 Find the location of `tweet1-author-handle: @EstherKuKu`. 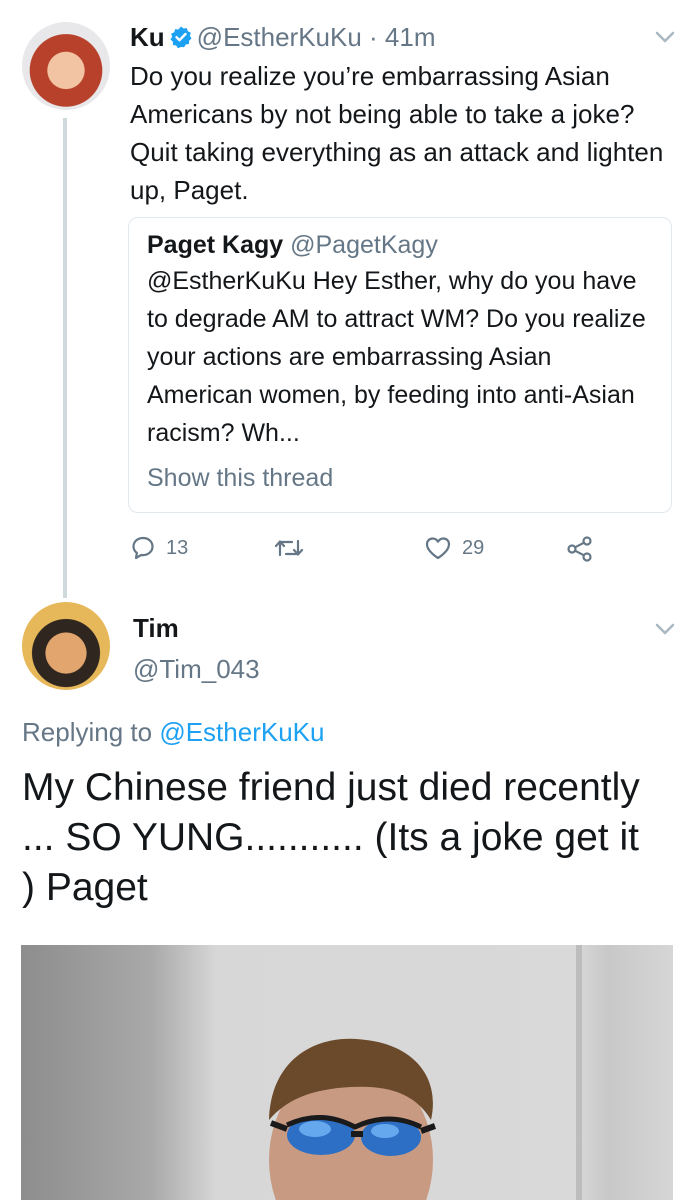

tweet1-author-handle: @EstherKuKu is located at coordinates (279, 37).